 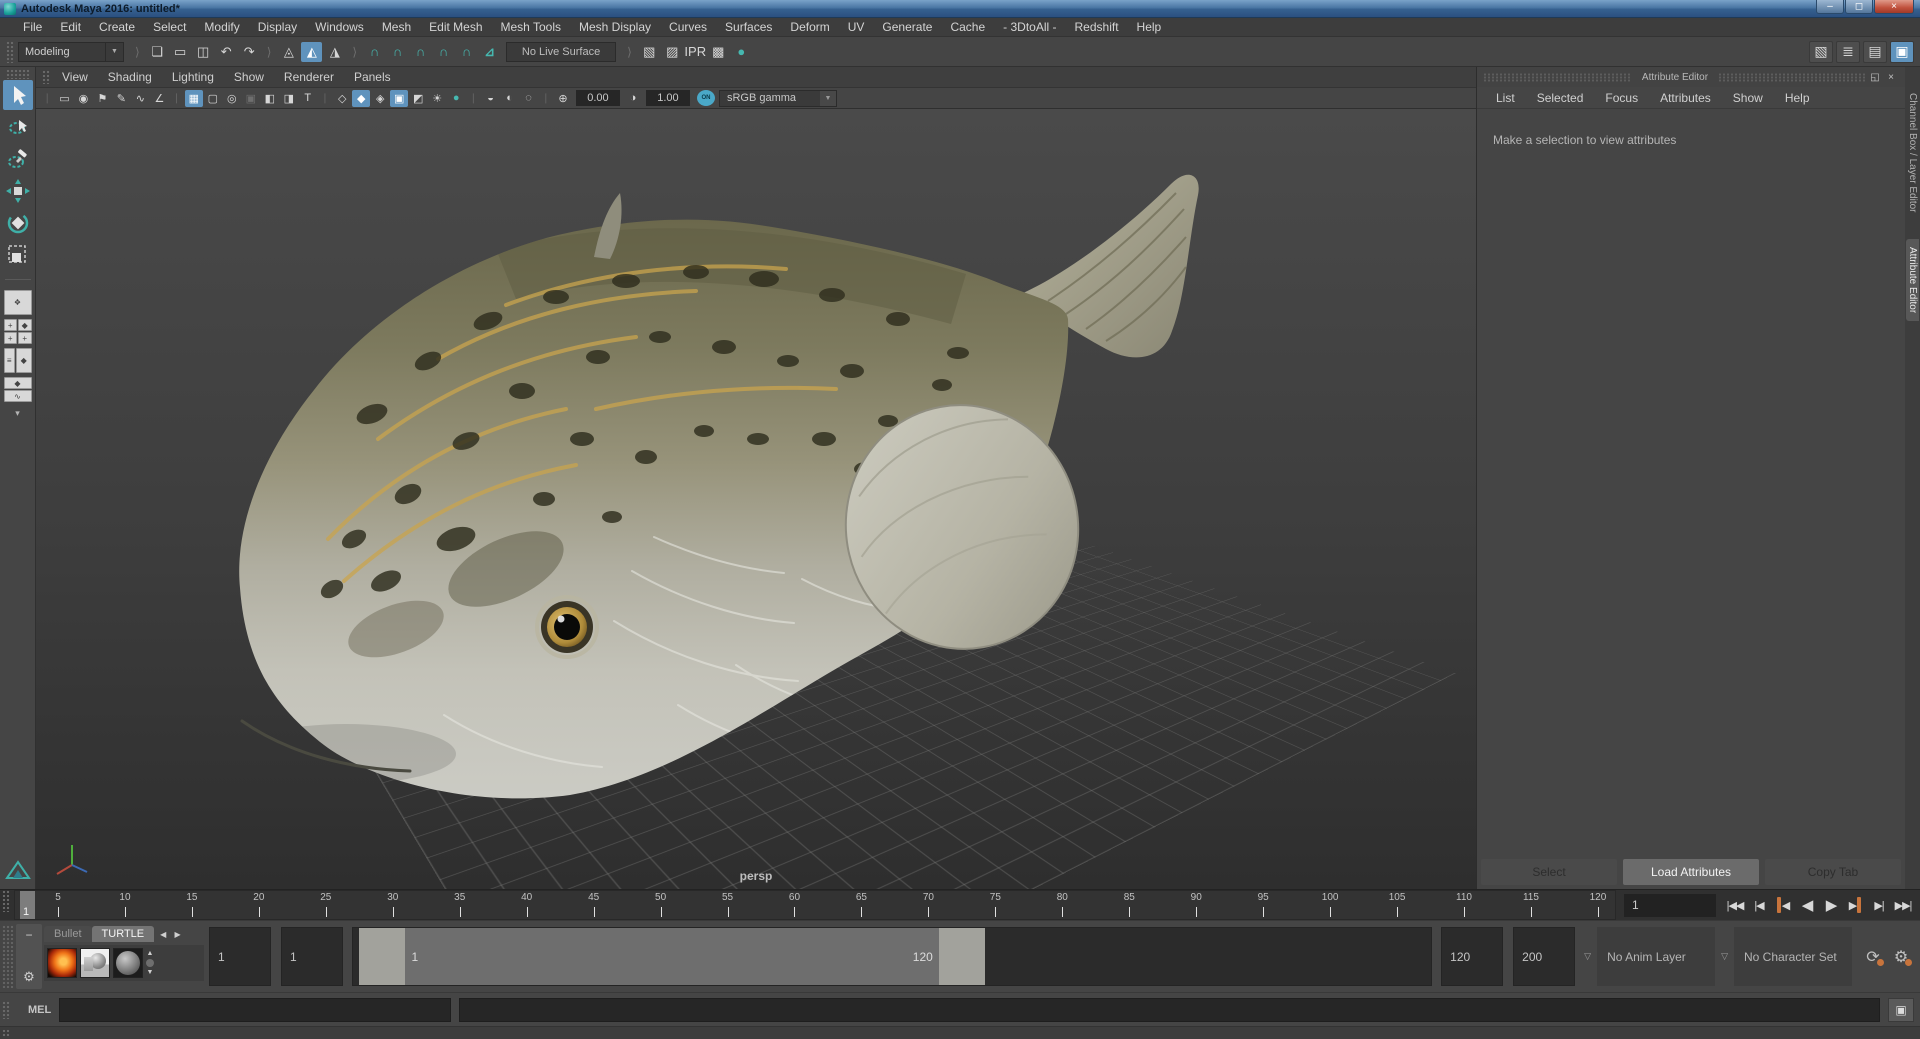 What do you see at coordinates (374, 52) in the screenshot?
I see `snap-to-grid-icon: ∩` at bounding box center [374, 52].